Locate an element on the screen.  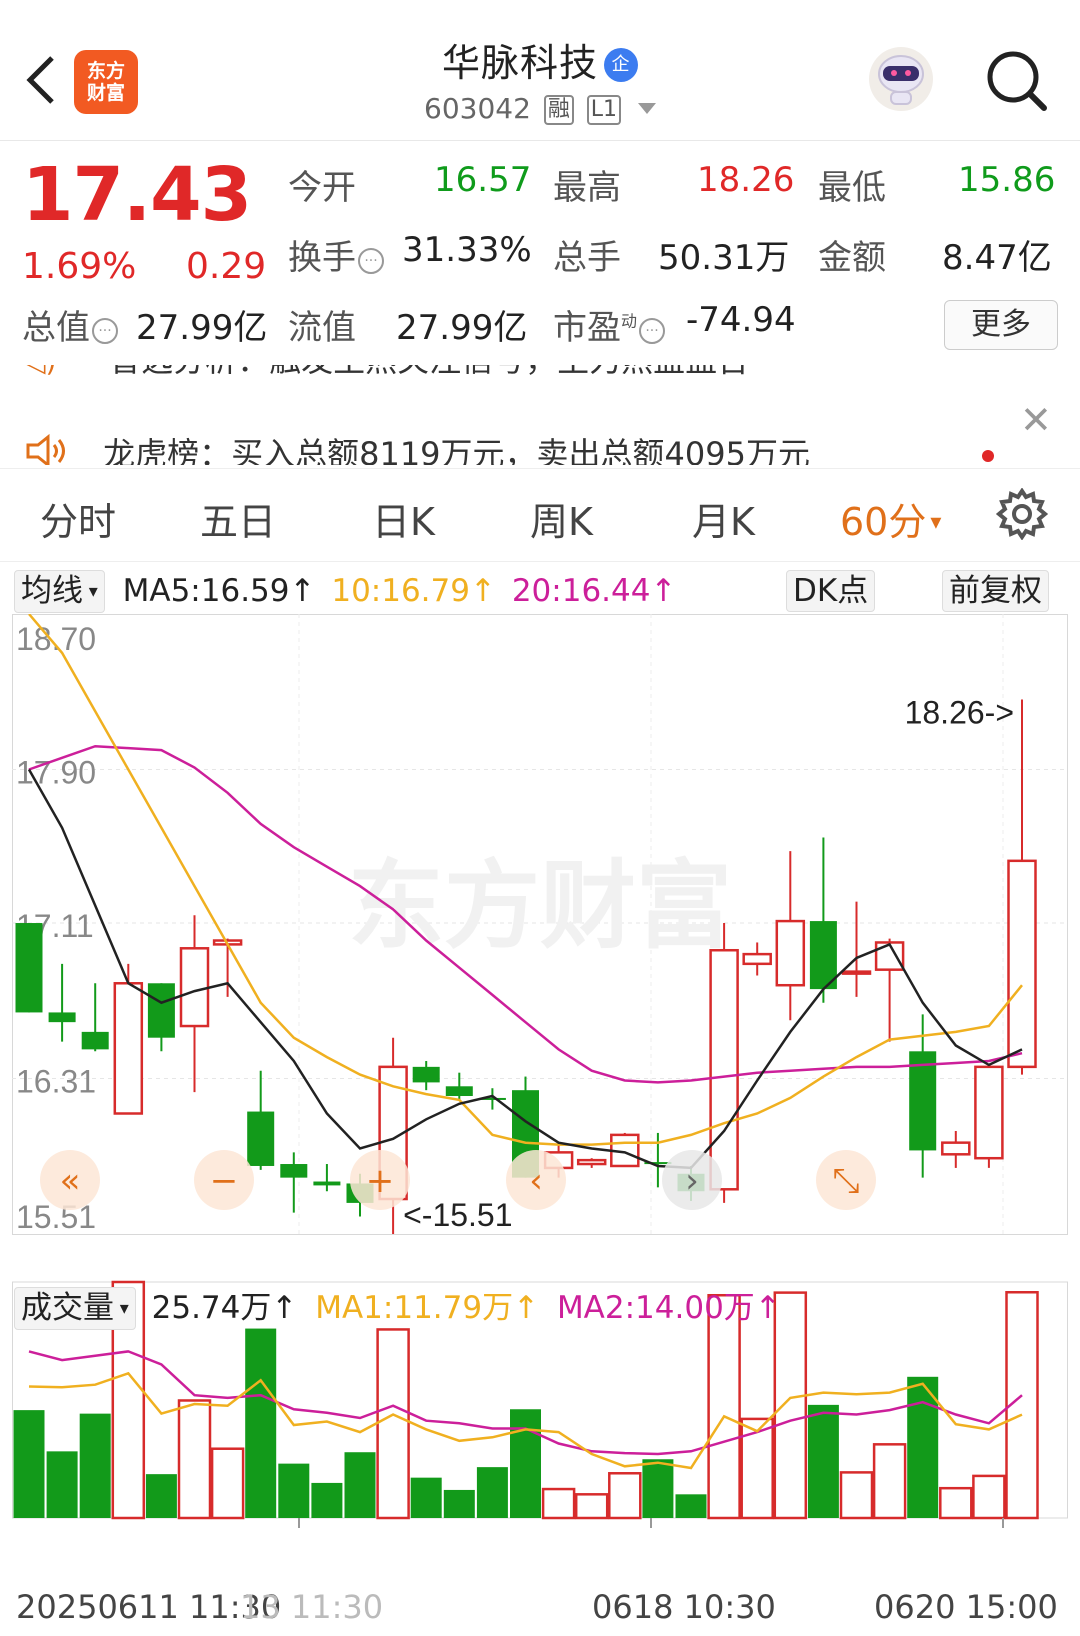
turnover-label: 换手 ··· is located at coordinates (336, 254).